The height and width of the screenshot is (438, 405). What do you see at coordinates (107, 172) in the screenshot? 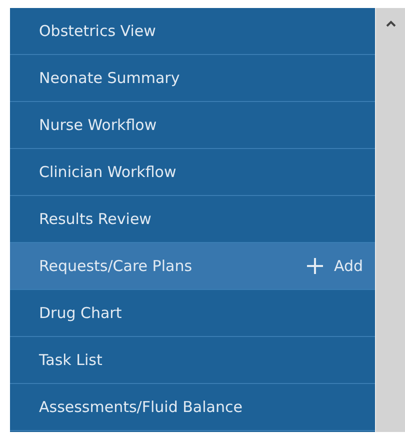
I see `menu-item-label: Clinician Workflow` at bounding box center [107, 172].